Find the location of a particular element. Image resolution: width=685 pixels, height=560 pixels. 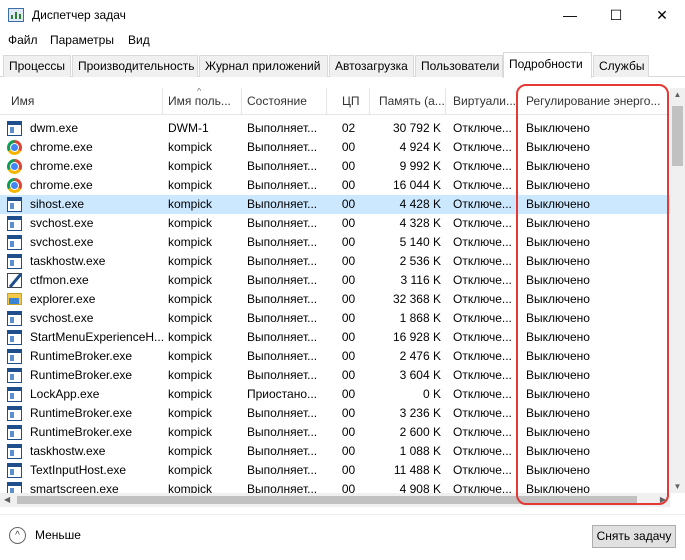

memory-cell: 1 088 K is located at coordinates (420, 451).